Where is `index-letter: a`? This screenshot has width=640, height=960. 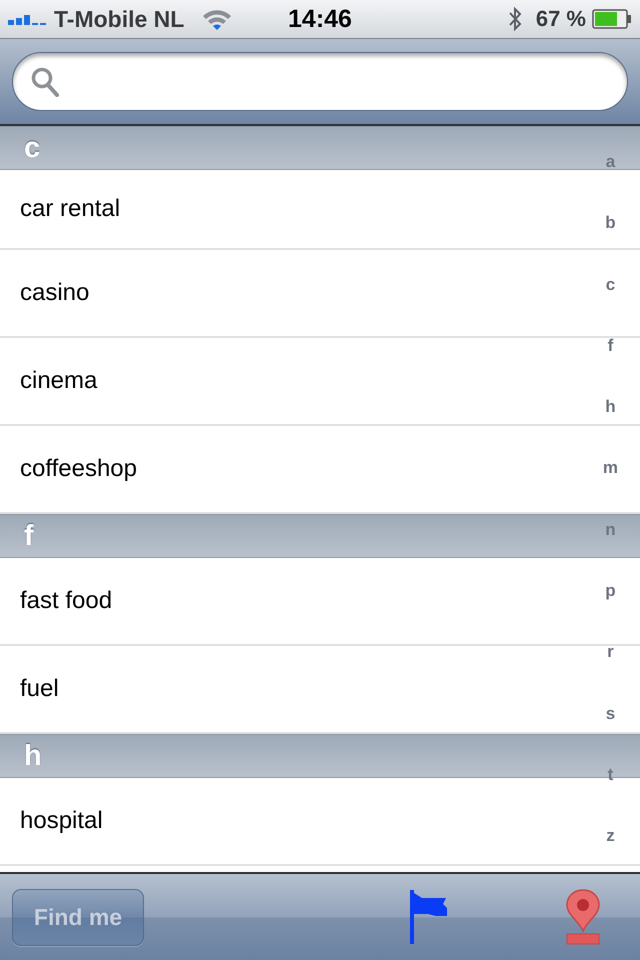 index-letter: a is located at coordinates (611, 162).